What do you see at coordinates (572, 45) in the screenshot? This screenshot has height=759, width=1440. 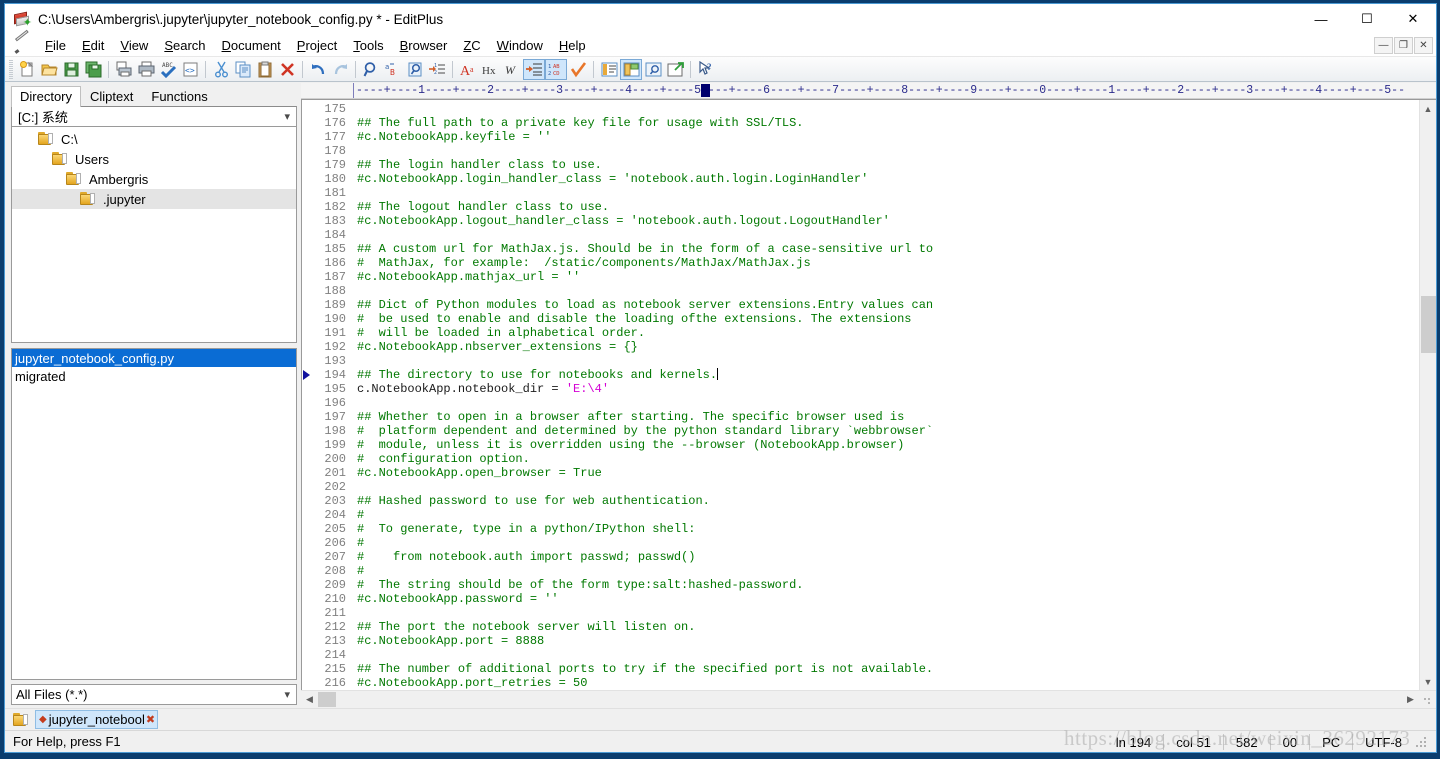 I see `menu-help: Help` at bounding box center [572, 45].